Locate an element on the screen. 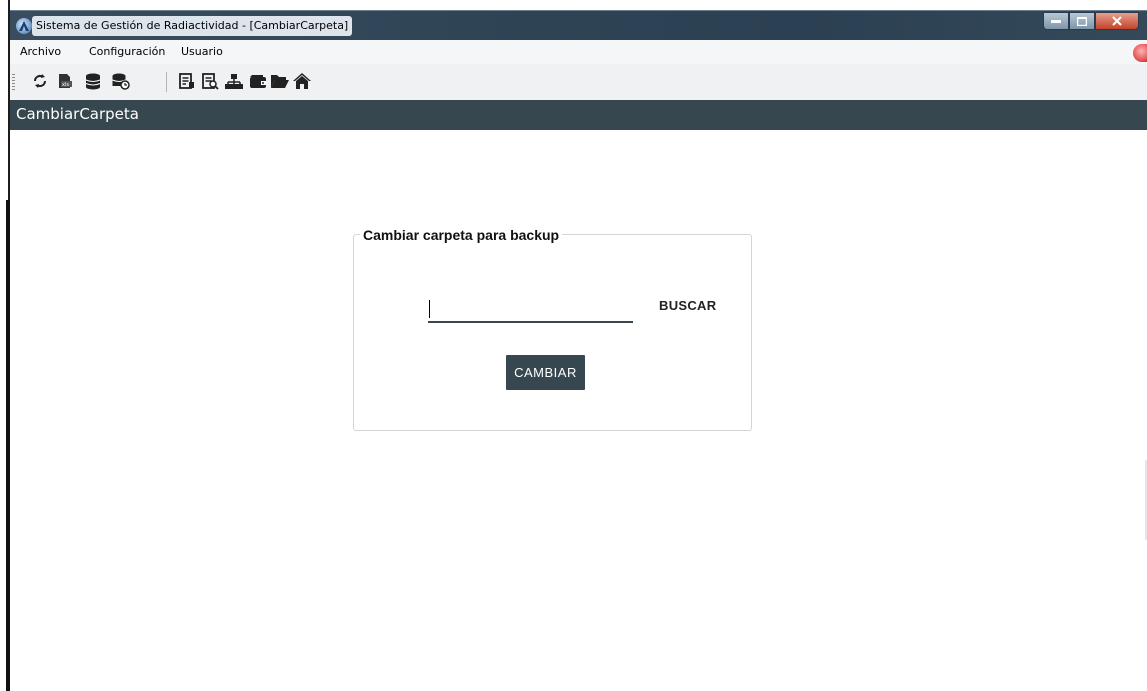  minimize-button is located at coordinates (1056, 21).